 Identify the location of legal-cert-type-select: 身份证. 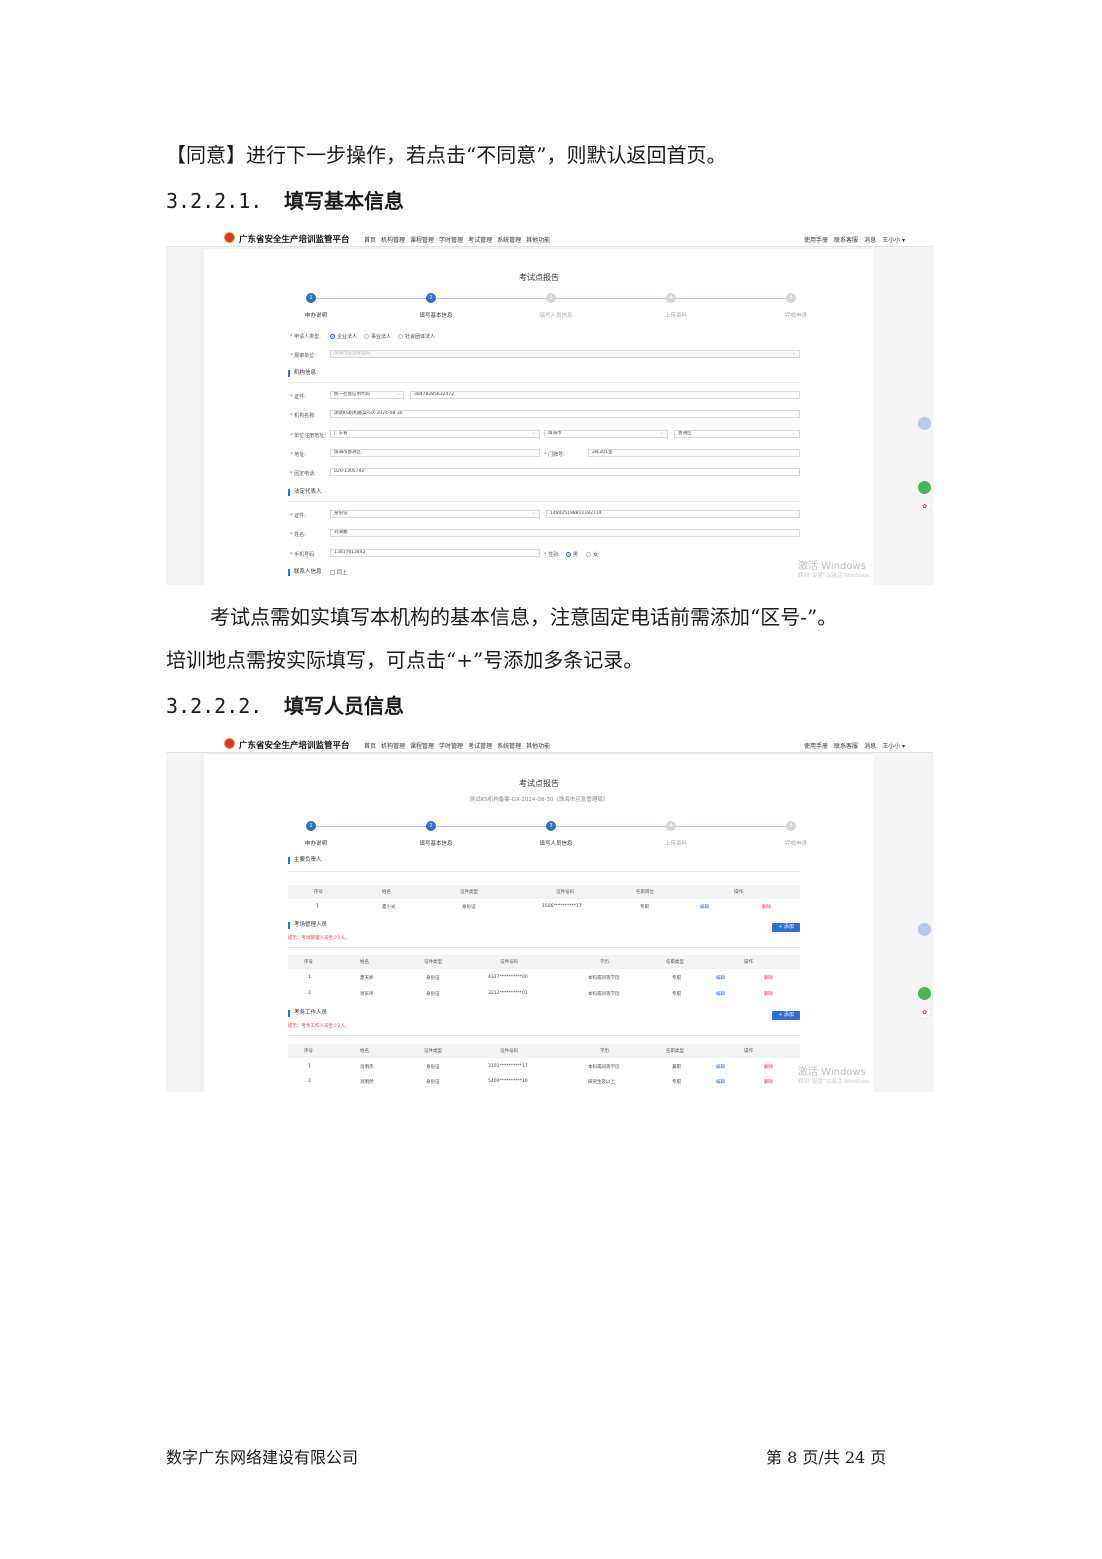
(435, 514).